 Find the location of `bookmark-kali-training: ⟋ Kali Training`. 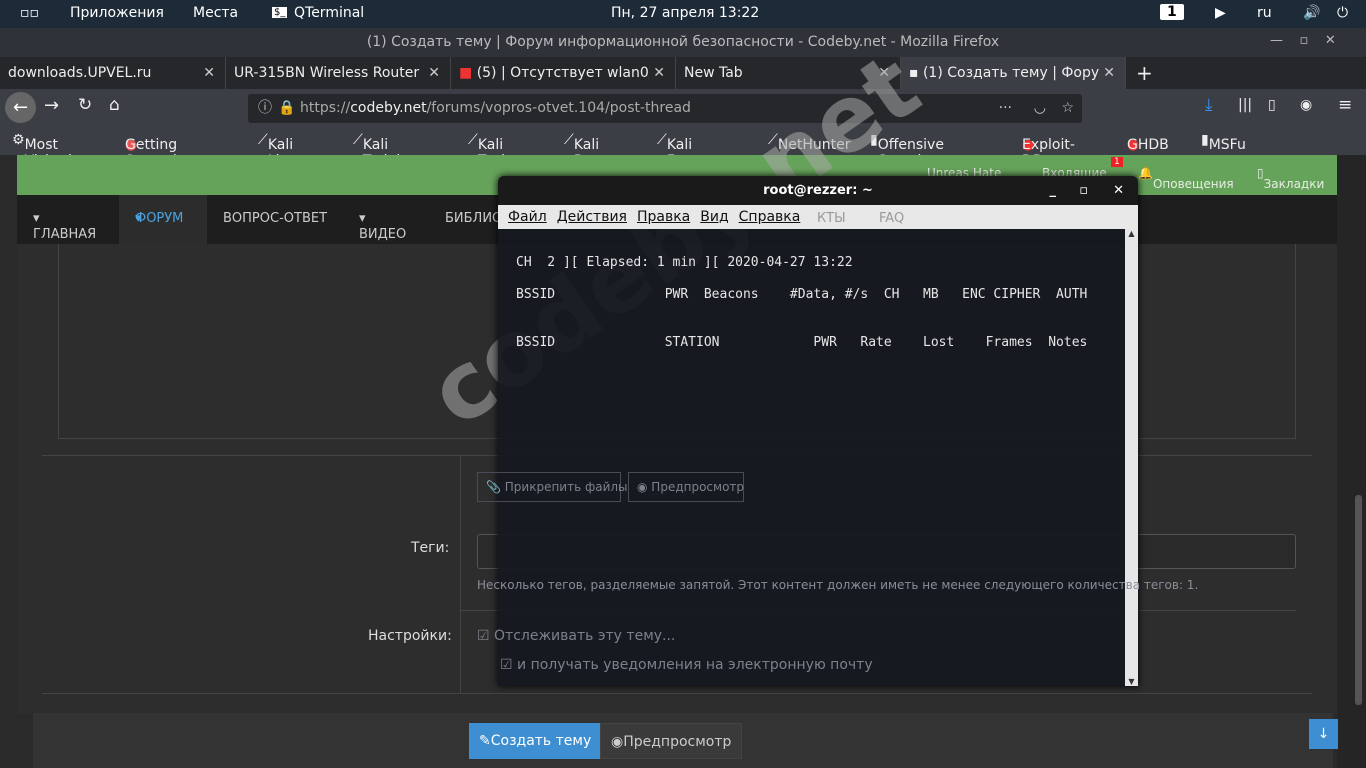

bookmark-kali-training: ⟋ Kali Training is located at coordinates (385, 150).